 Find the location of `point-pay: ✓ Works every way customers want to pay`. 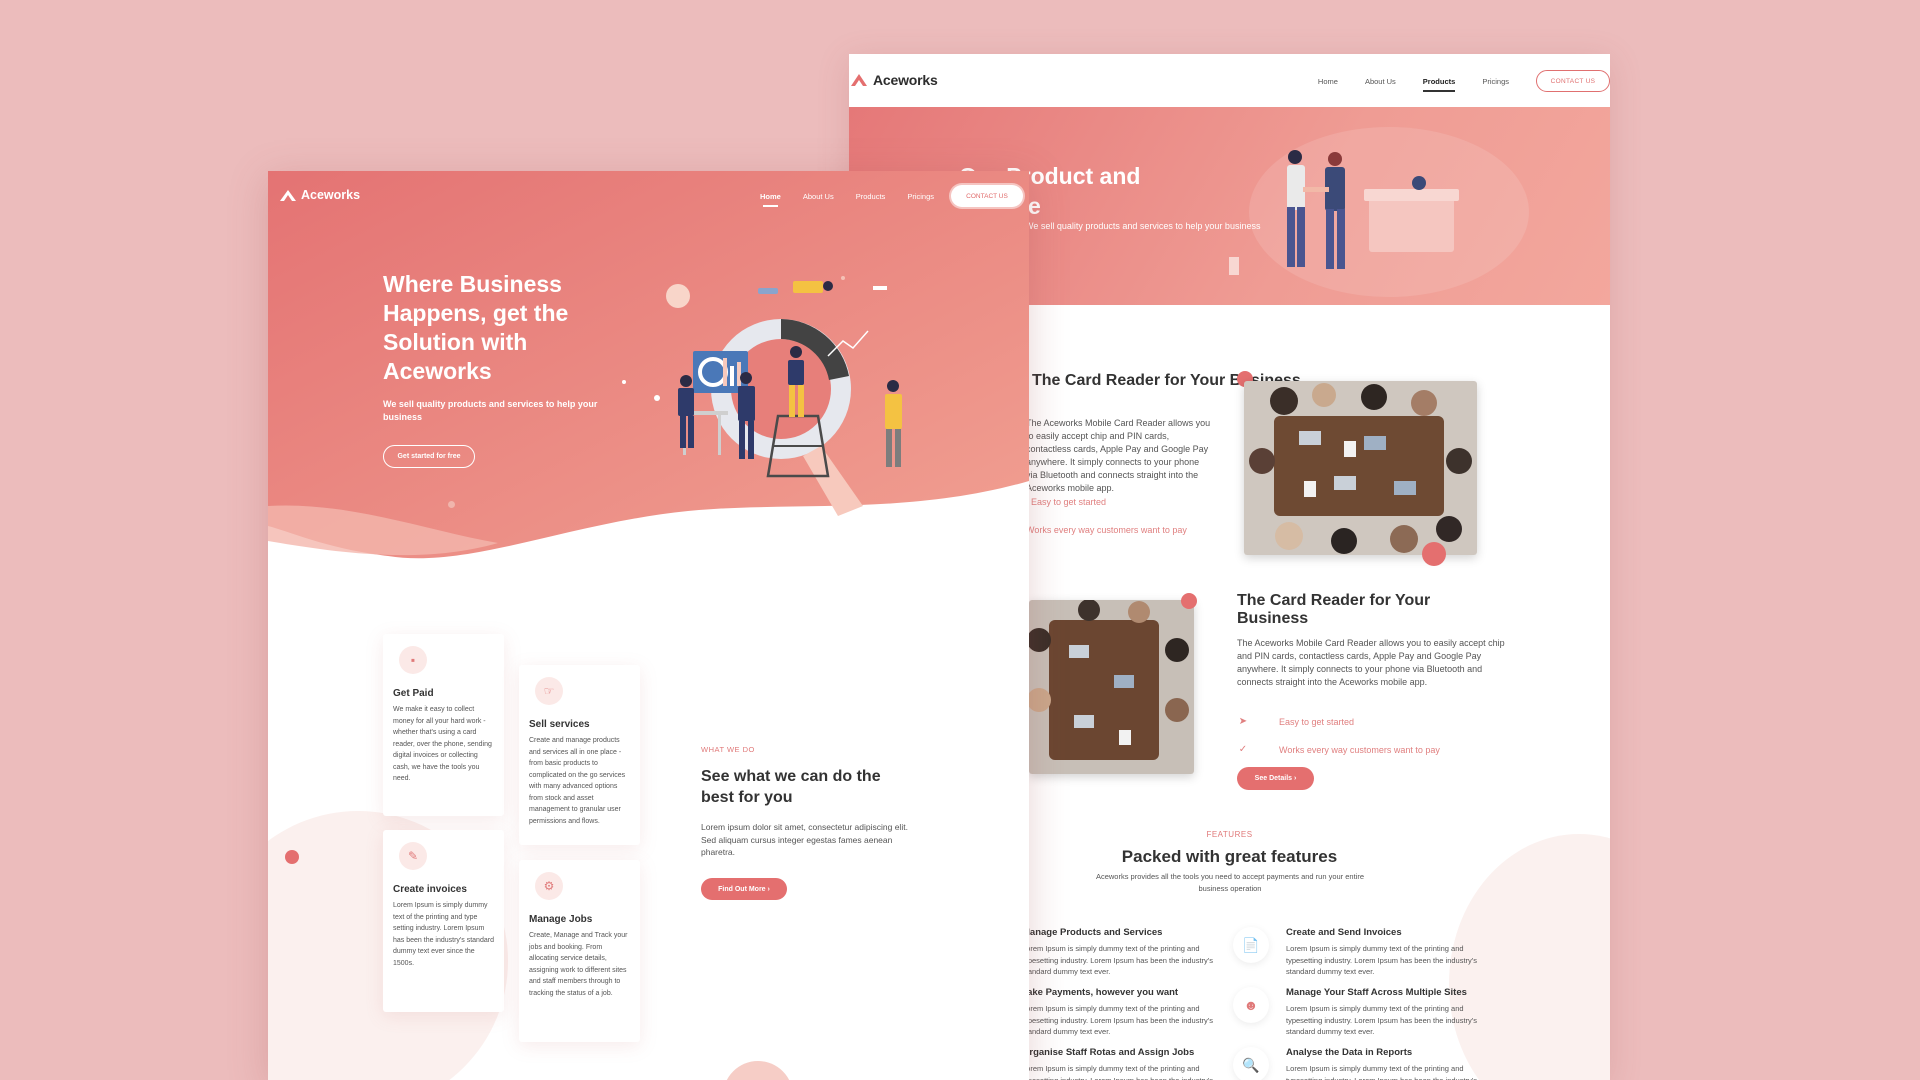

point-pay: ✓ Works every way customers want to pay is located at coordinates (1338, 749).